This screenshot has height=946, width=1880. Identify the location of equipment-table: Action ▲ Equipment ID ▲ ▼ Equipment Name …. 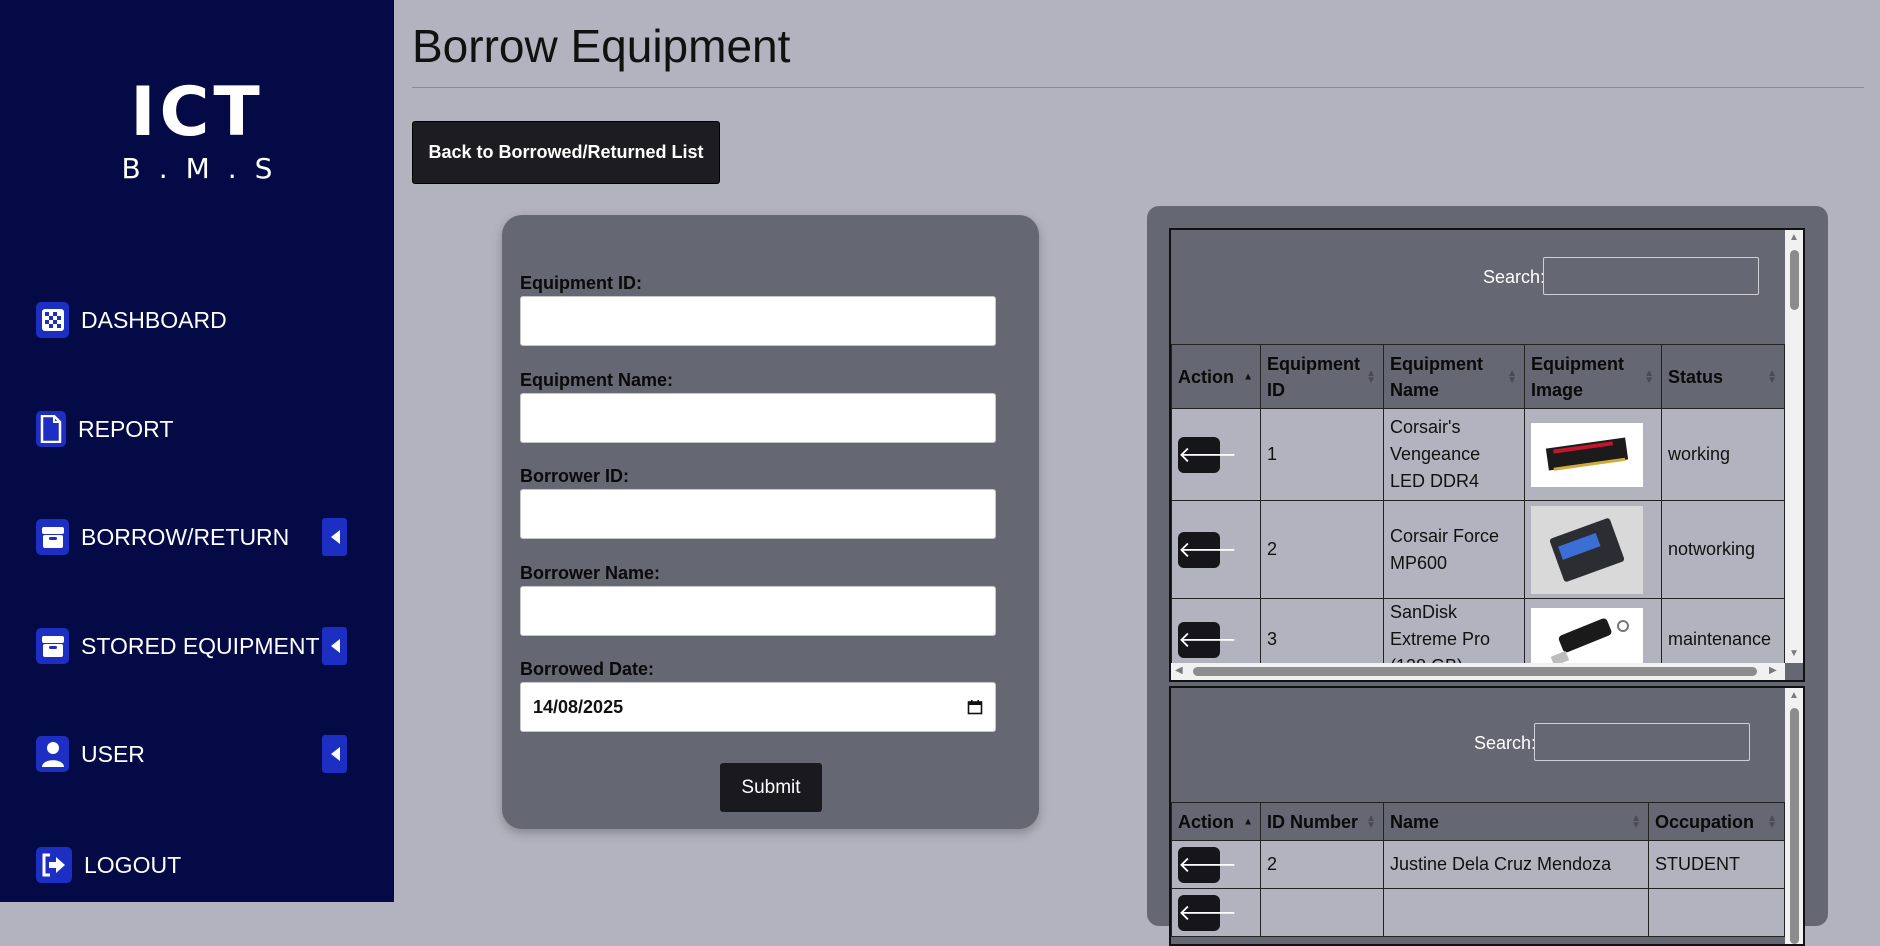
(1478, 512).